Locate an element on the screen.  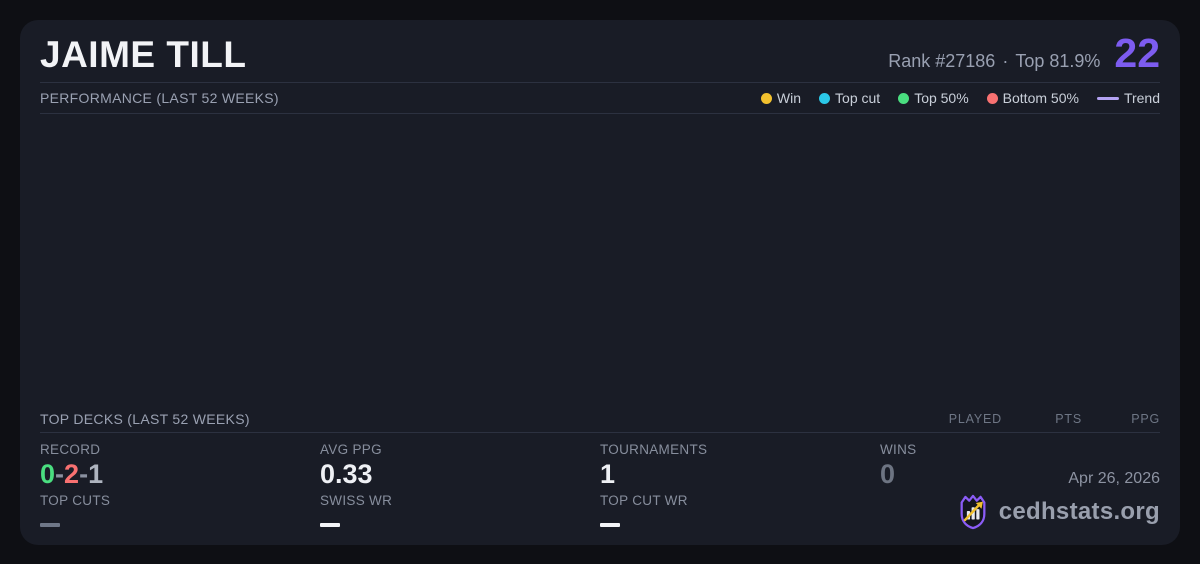
brand-link: cedhstats.org is located at coordinates (1058, 512).